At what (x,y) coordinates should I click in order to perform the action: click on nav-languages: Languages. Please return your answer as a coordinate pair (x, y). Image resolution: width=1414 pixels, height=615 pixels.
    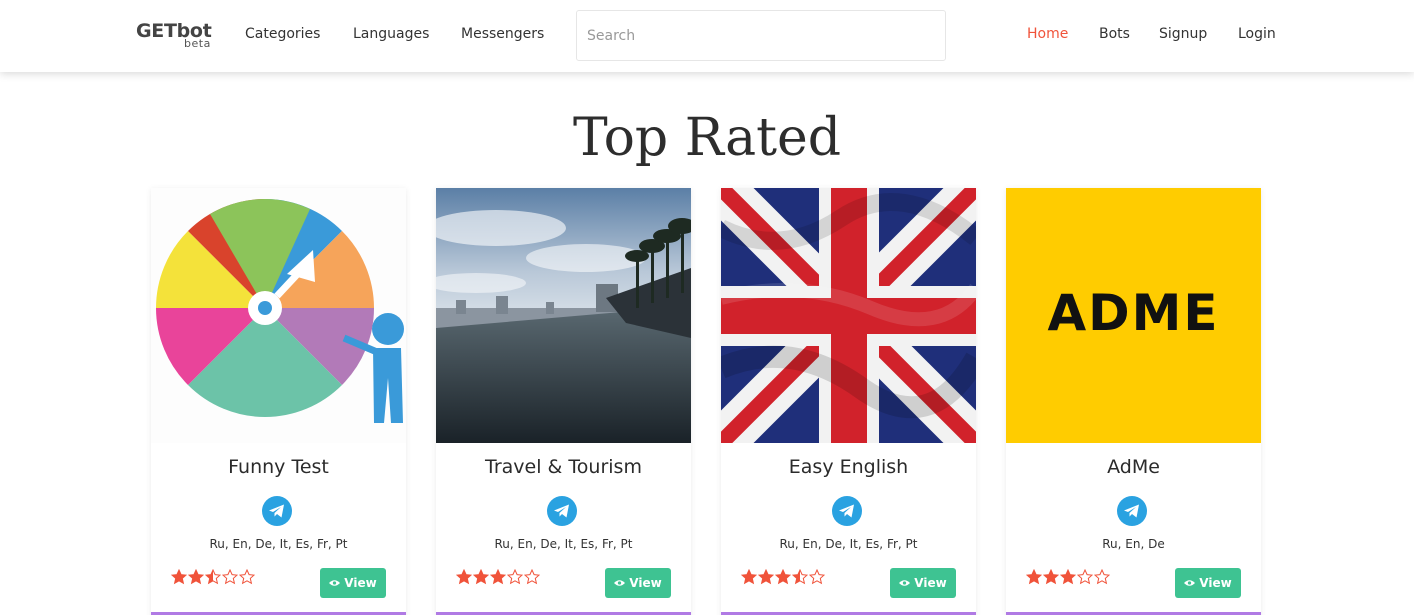
    Looking at the image, I should click on (391, 34).